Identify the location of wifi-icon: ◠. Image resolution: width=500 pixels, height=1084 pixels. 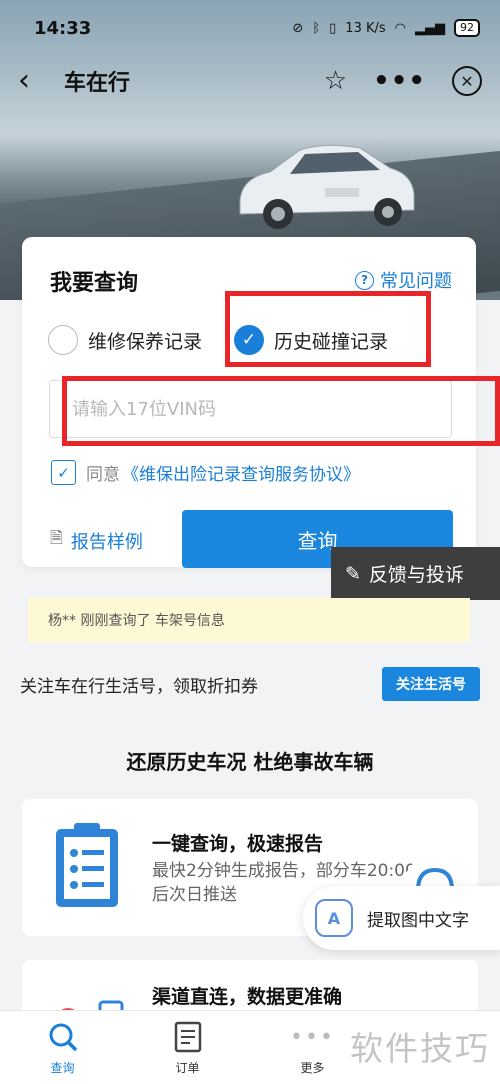
(400, 28).